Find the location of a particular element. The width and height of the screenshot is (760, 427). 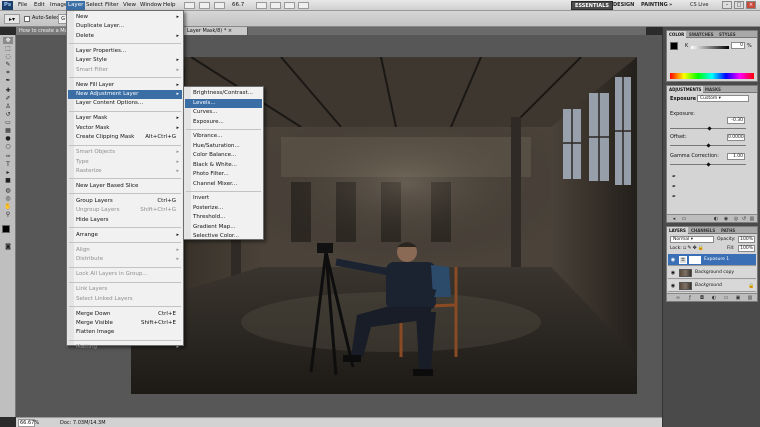

auto-select-checkbox is located at coordinates (27, 19).